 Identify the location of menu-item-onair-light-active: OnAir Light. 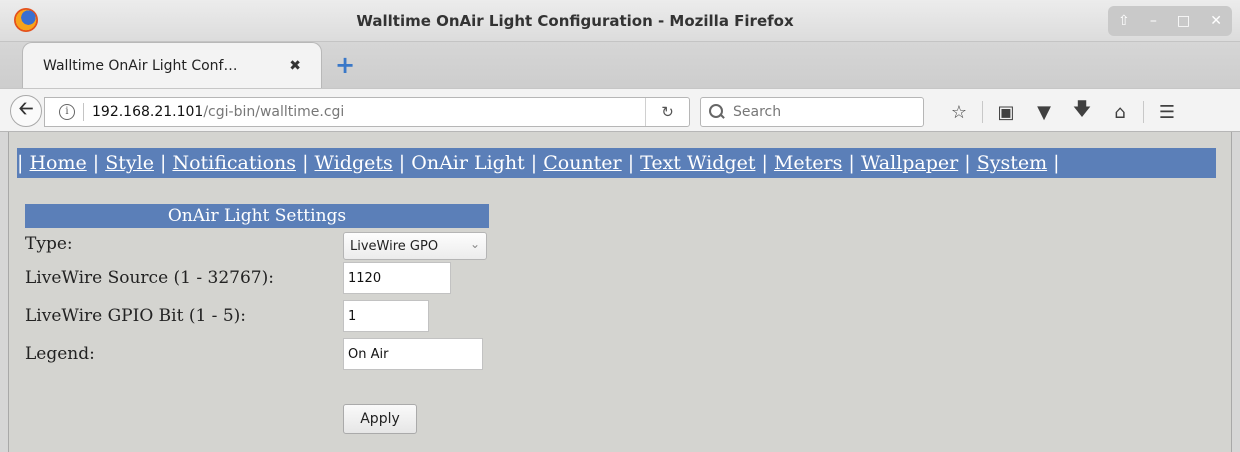
(468, 163).